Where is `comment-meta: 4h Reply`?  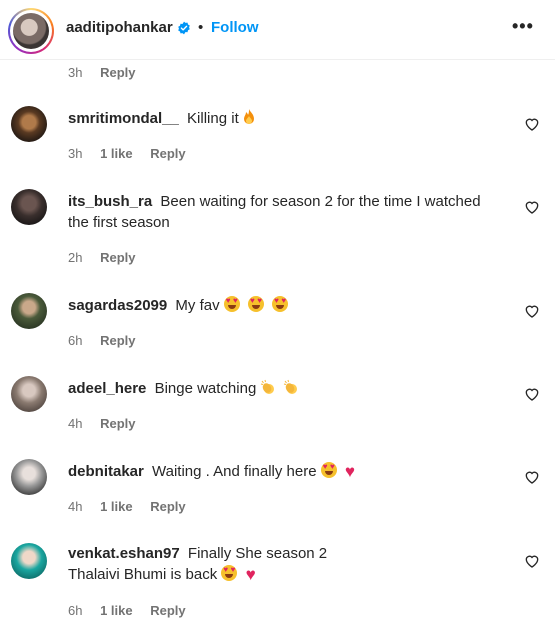 comment-meta: 4h Reply is located at coordinates (109, 423).